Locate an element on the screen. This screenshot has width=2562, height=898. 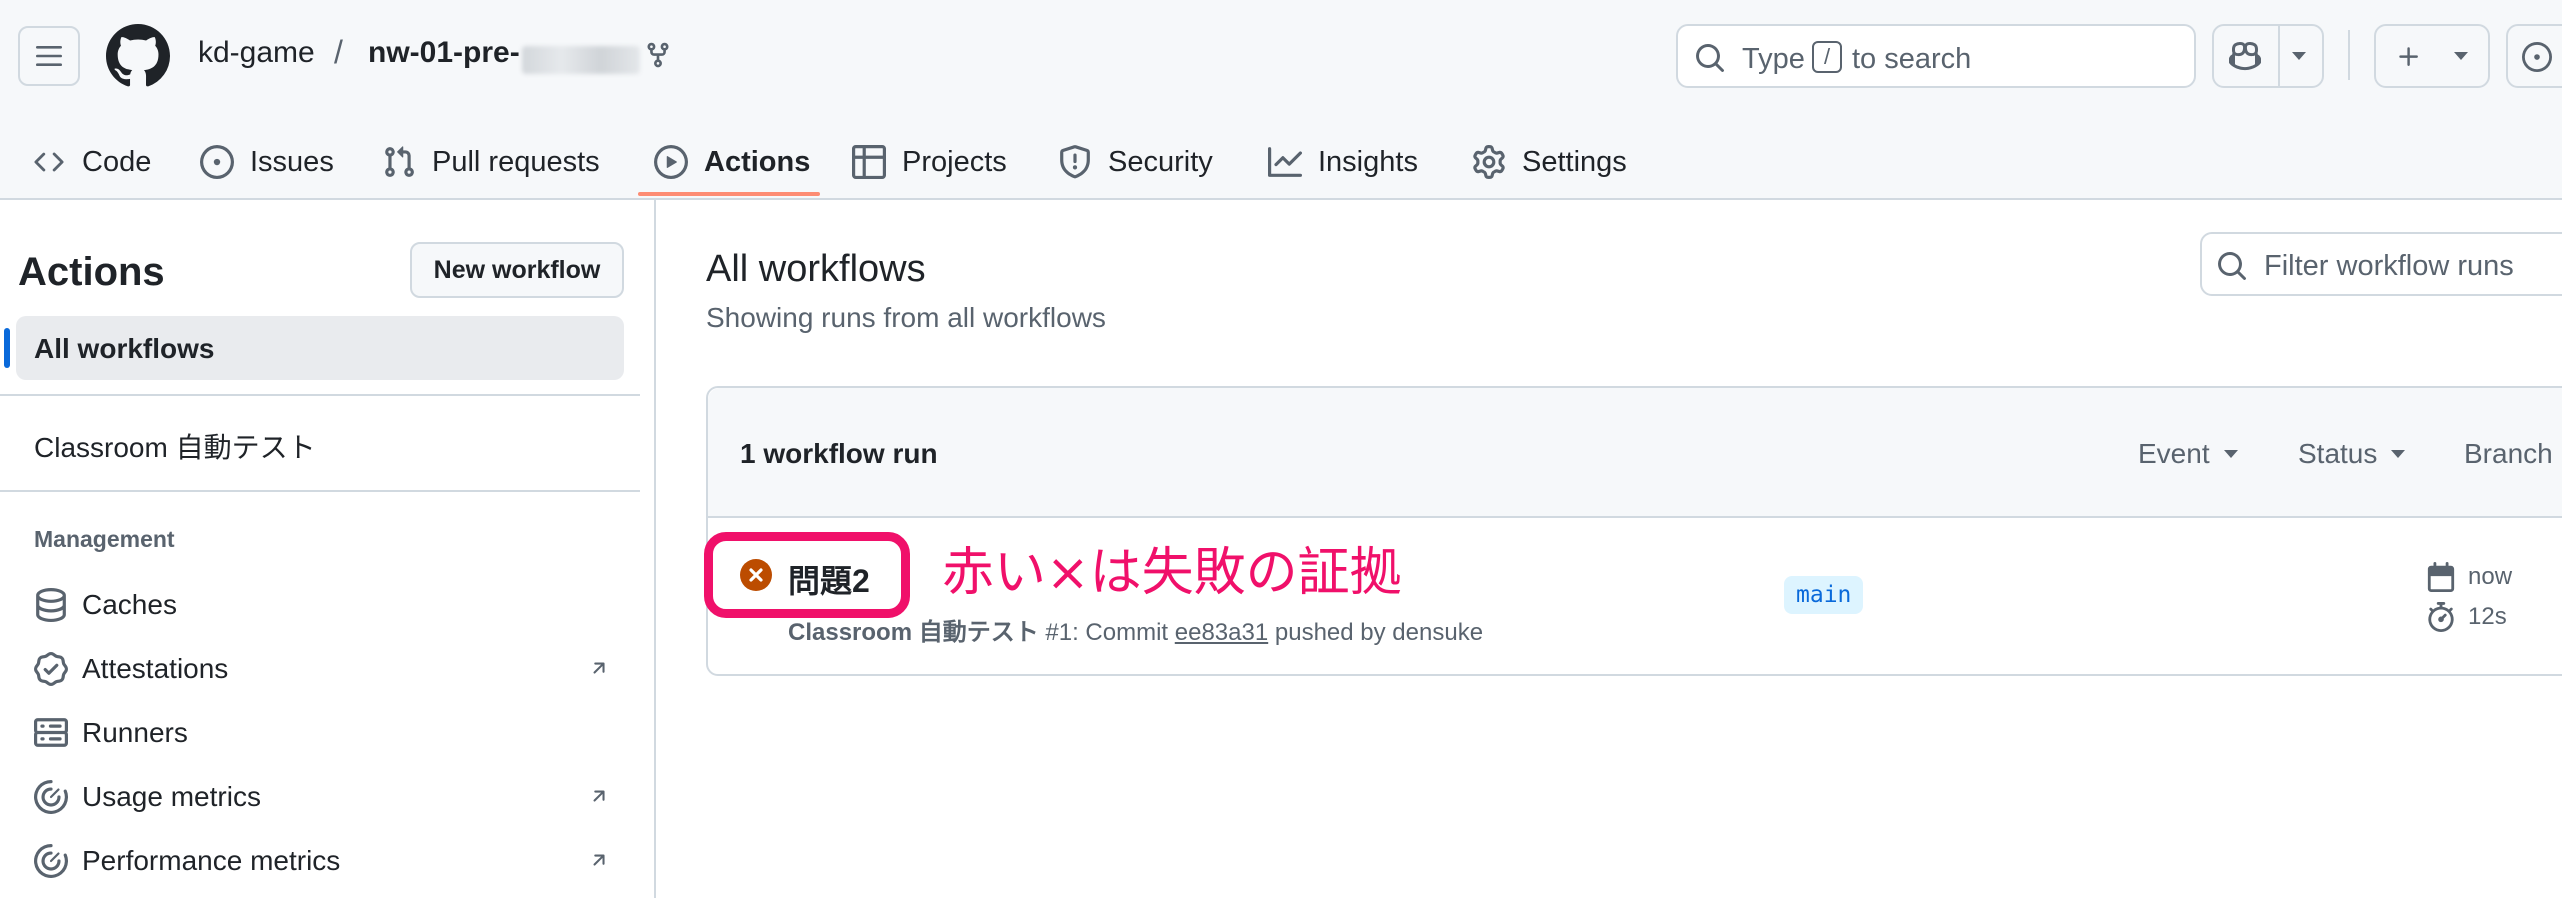
run-title-link: 問題2 is located at coordinates (829, 579).